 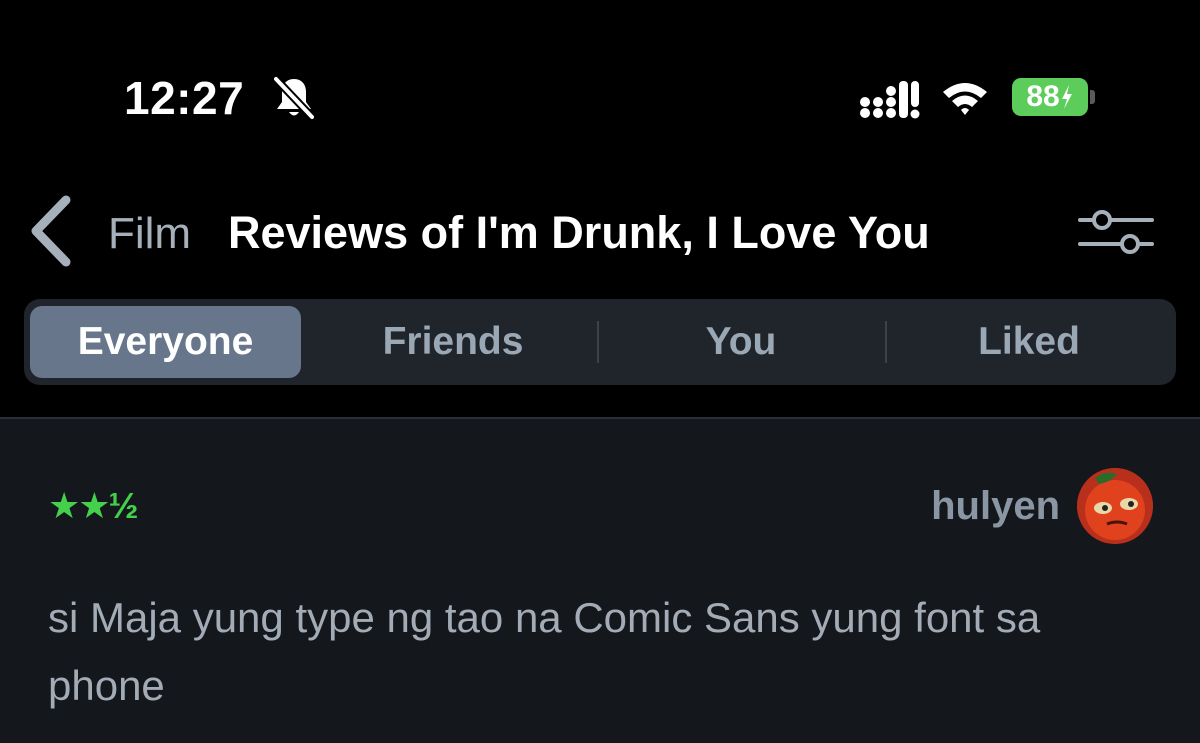 What do you see at coordinates (1066, 97) in the screenshot?
I see `charging-bolt-icon` at bounding box center [1066, 97].